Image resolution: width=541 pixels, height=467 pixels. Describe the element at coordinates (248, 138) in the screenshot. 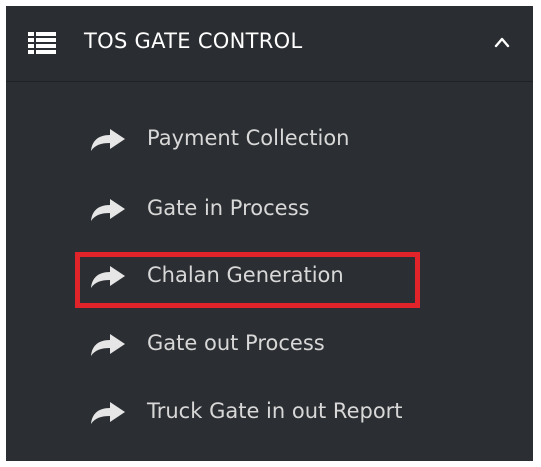

I see `menu-item-label: Payment Collection` at that location.